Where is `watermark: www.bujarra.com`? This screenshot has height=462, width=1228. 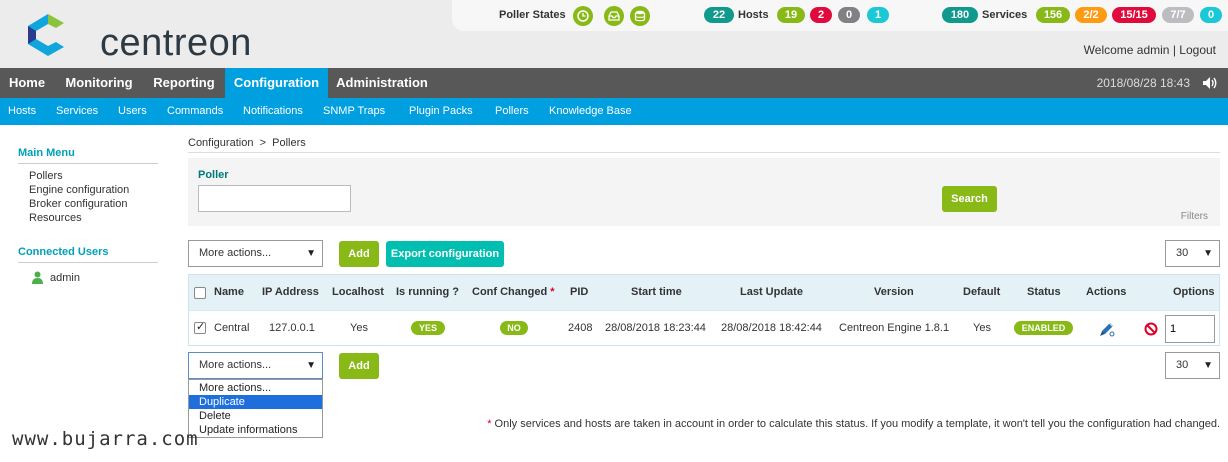 watermark: www.bujarra.com is located at coordinates (105, 439).